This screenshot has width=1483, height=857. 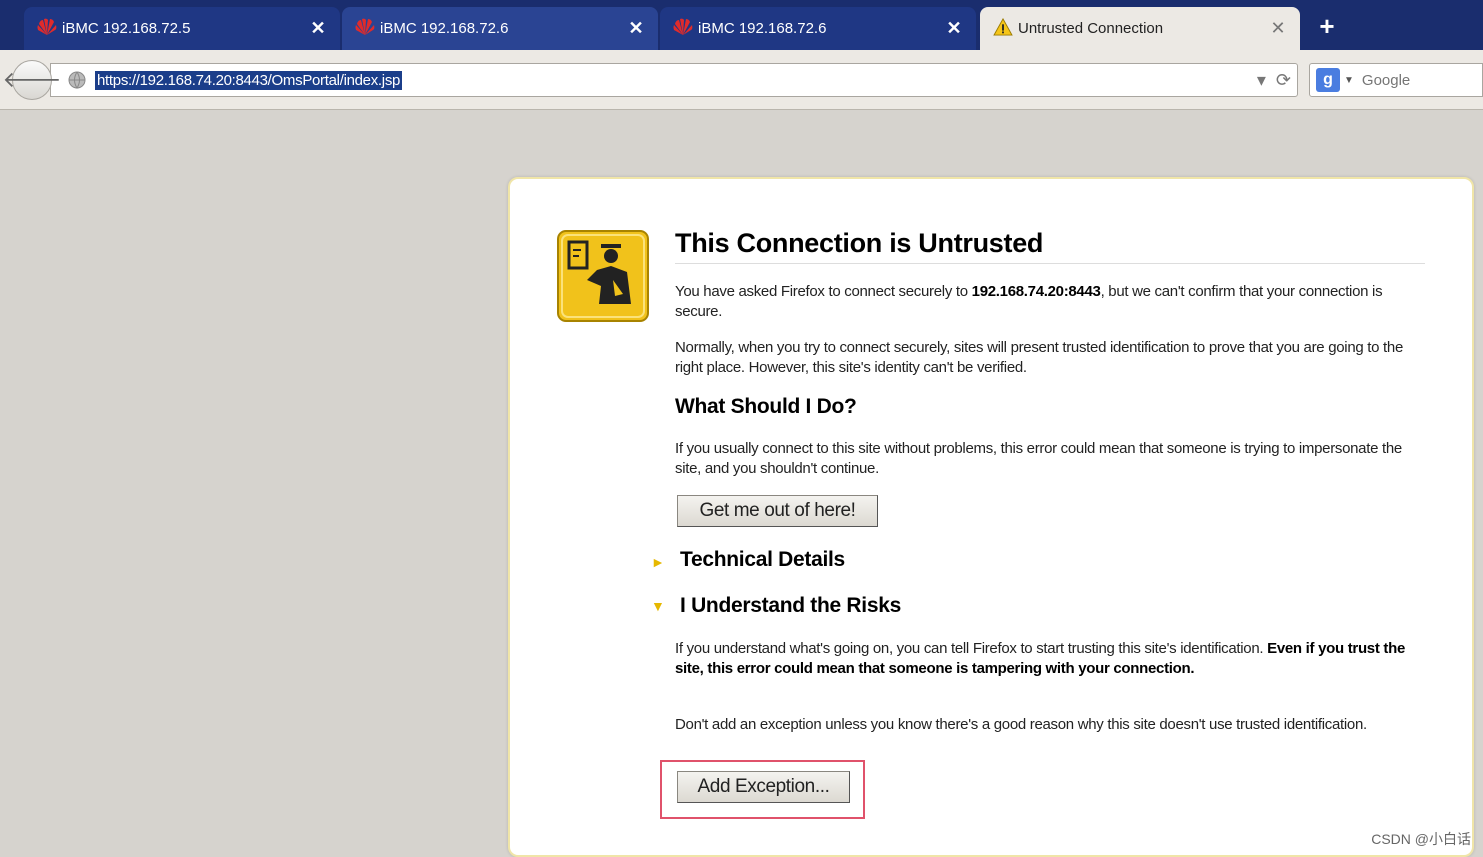 I want to click on back-button: 🡐, so click(x=32, y=80).